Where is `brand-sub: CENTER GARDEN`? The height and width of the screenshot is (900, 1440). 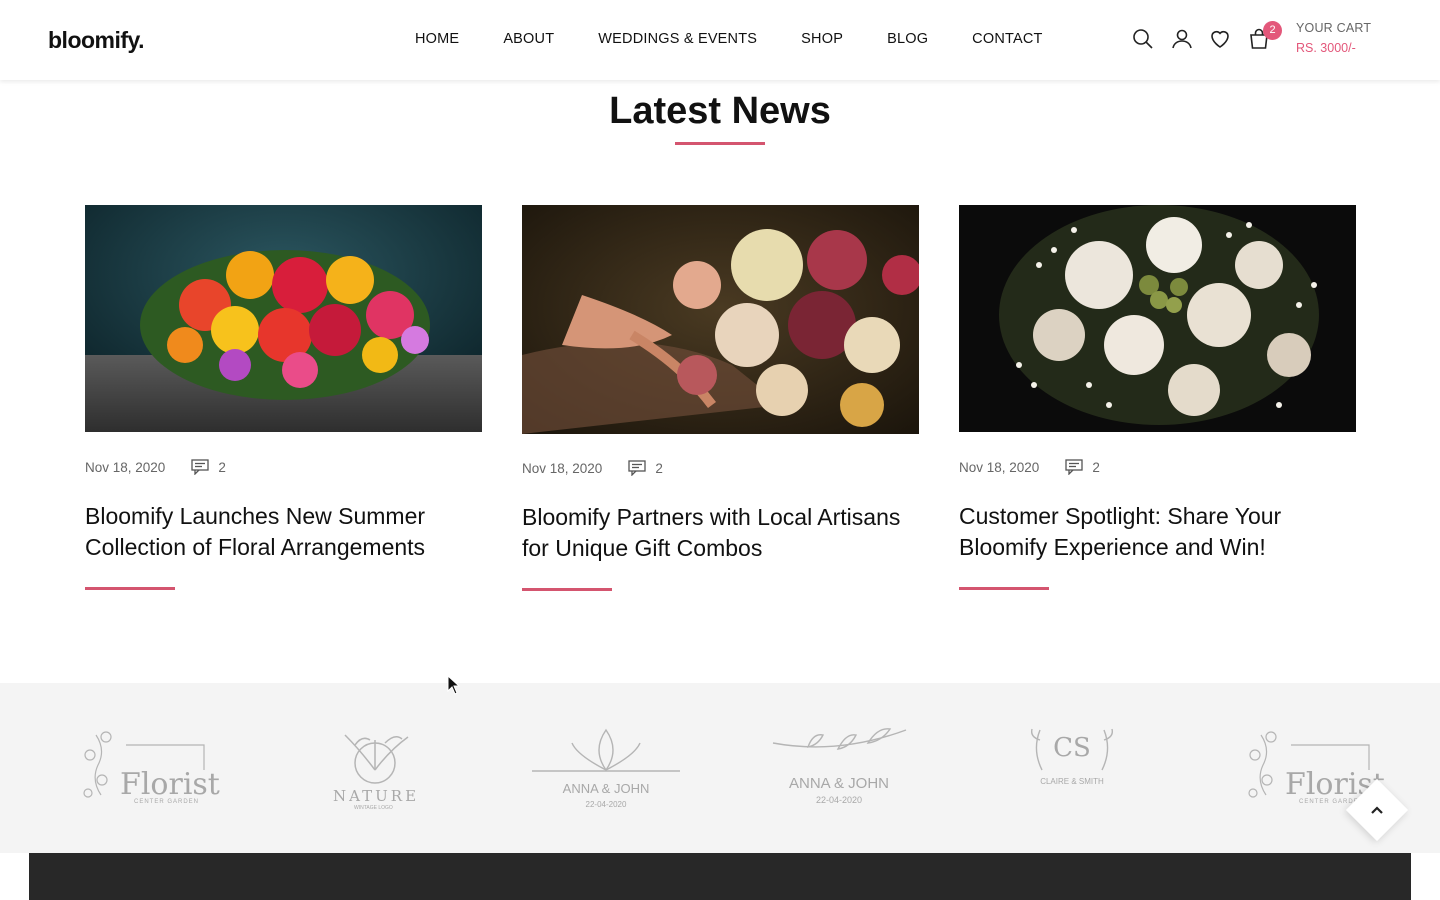
brand-sub: CENTER GARDEN is located at coordinates (167, 802).